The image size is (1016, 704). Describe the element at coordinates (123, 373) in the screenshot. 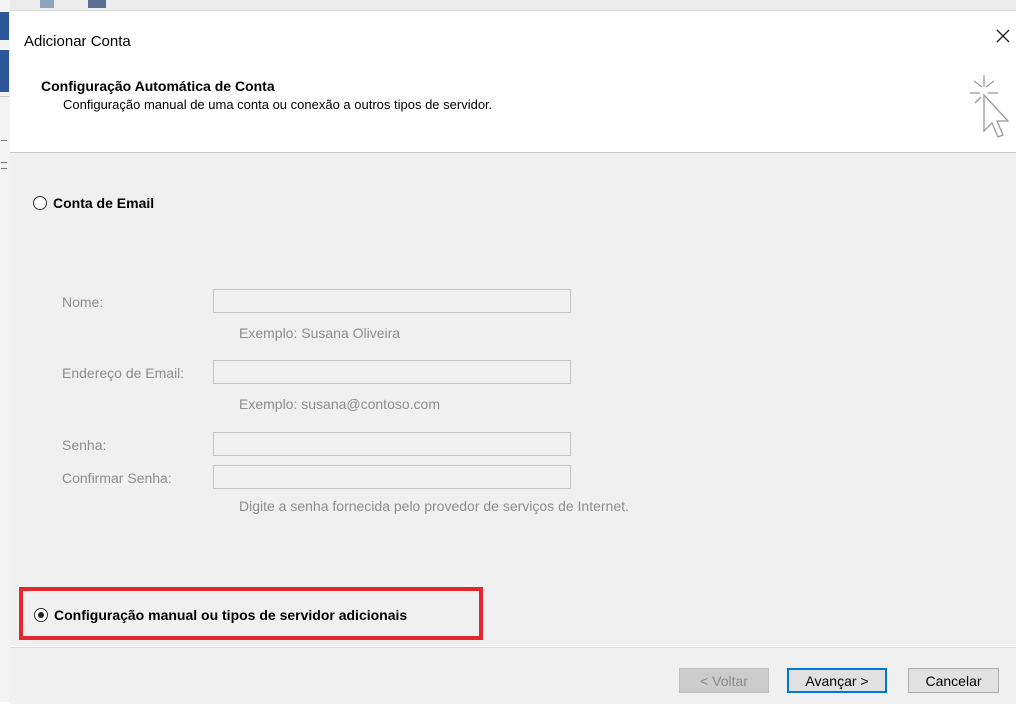

I see `email-label: Endereço de Email:` at that location.